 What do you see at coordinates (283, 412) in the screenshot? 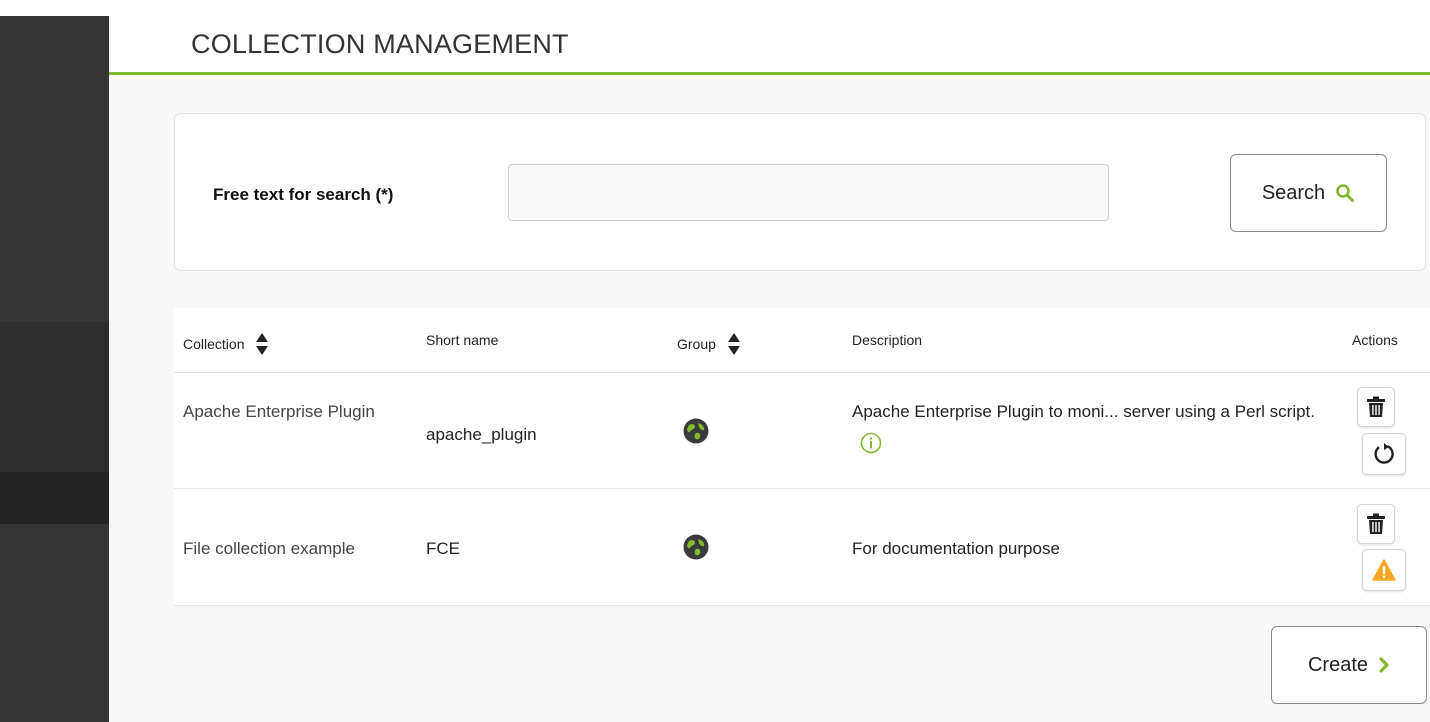
I see `collection-name: Apache Enterprise Plugin` at bounding box center [283, 412].